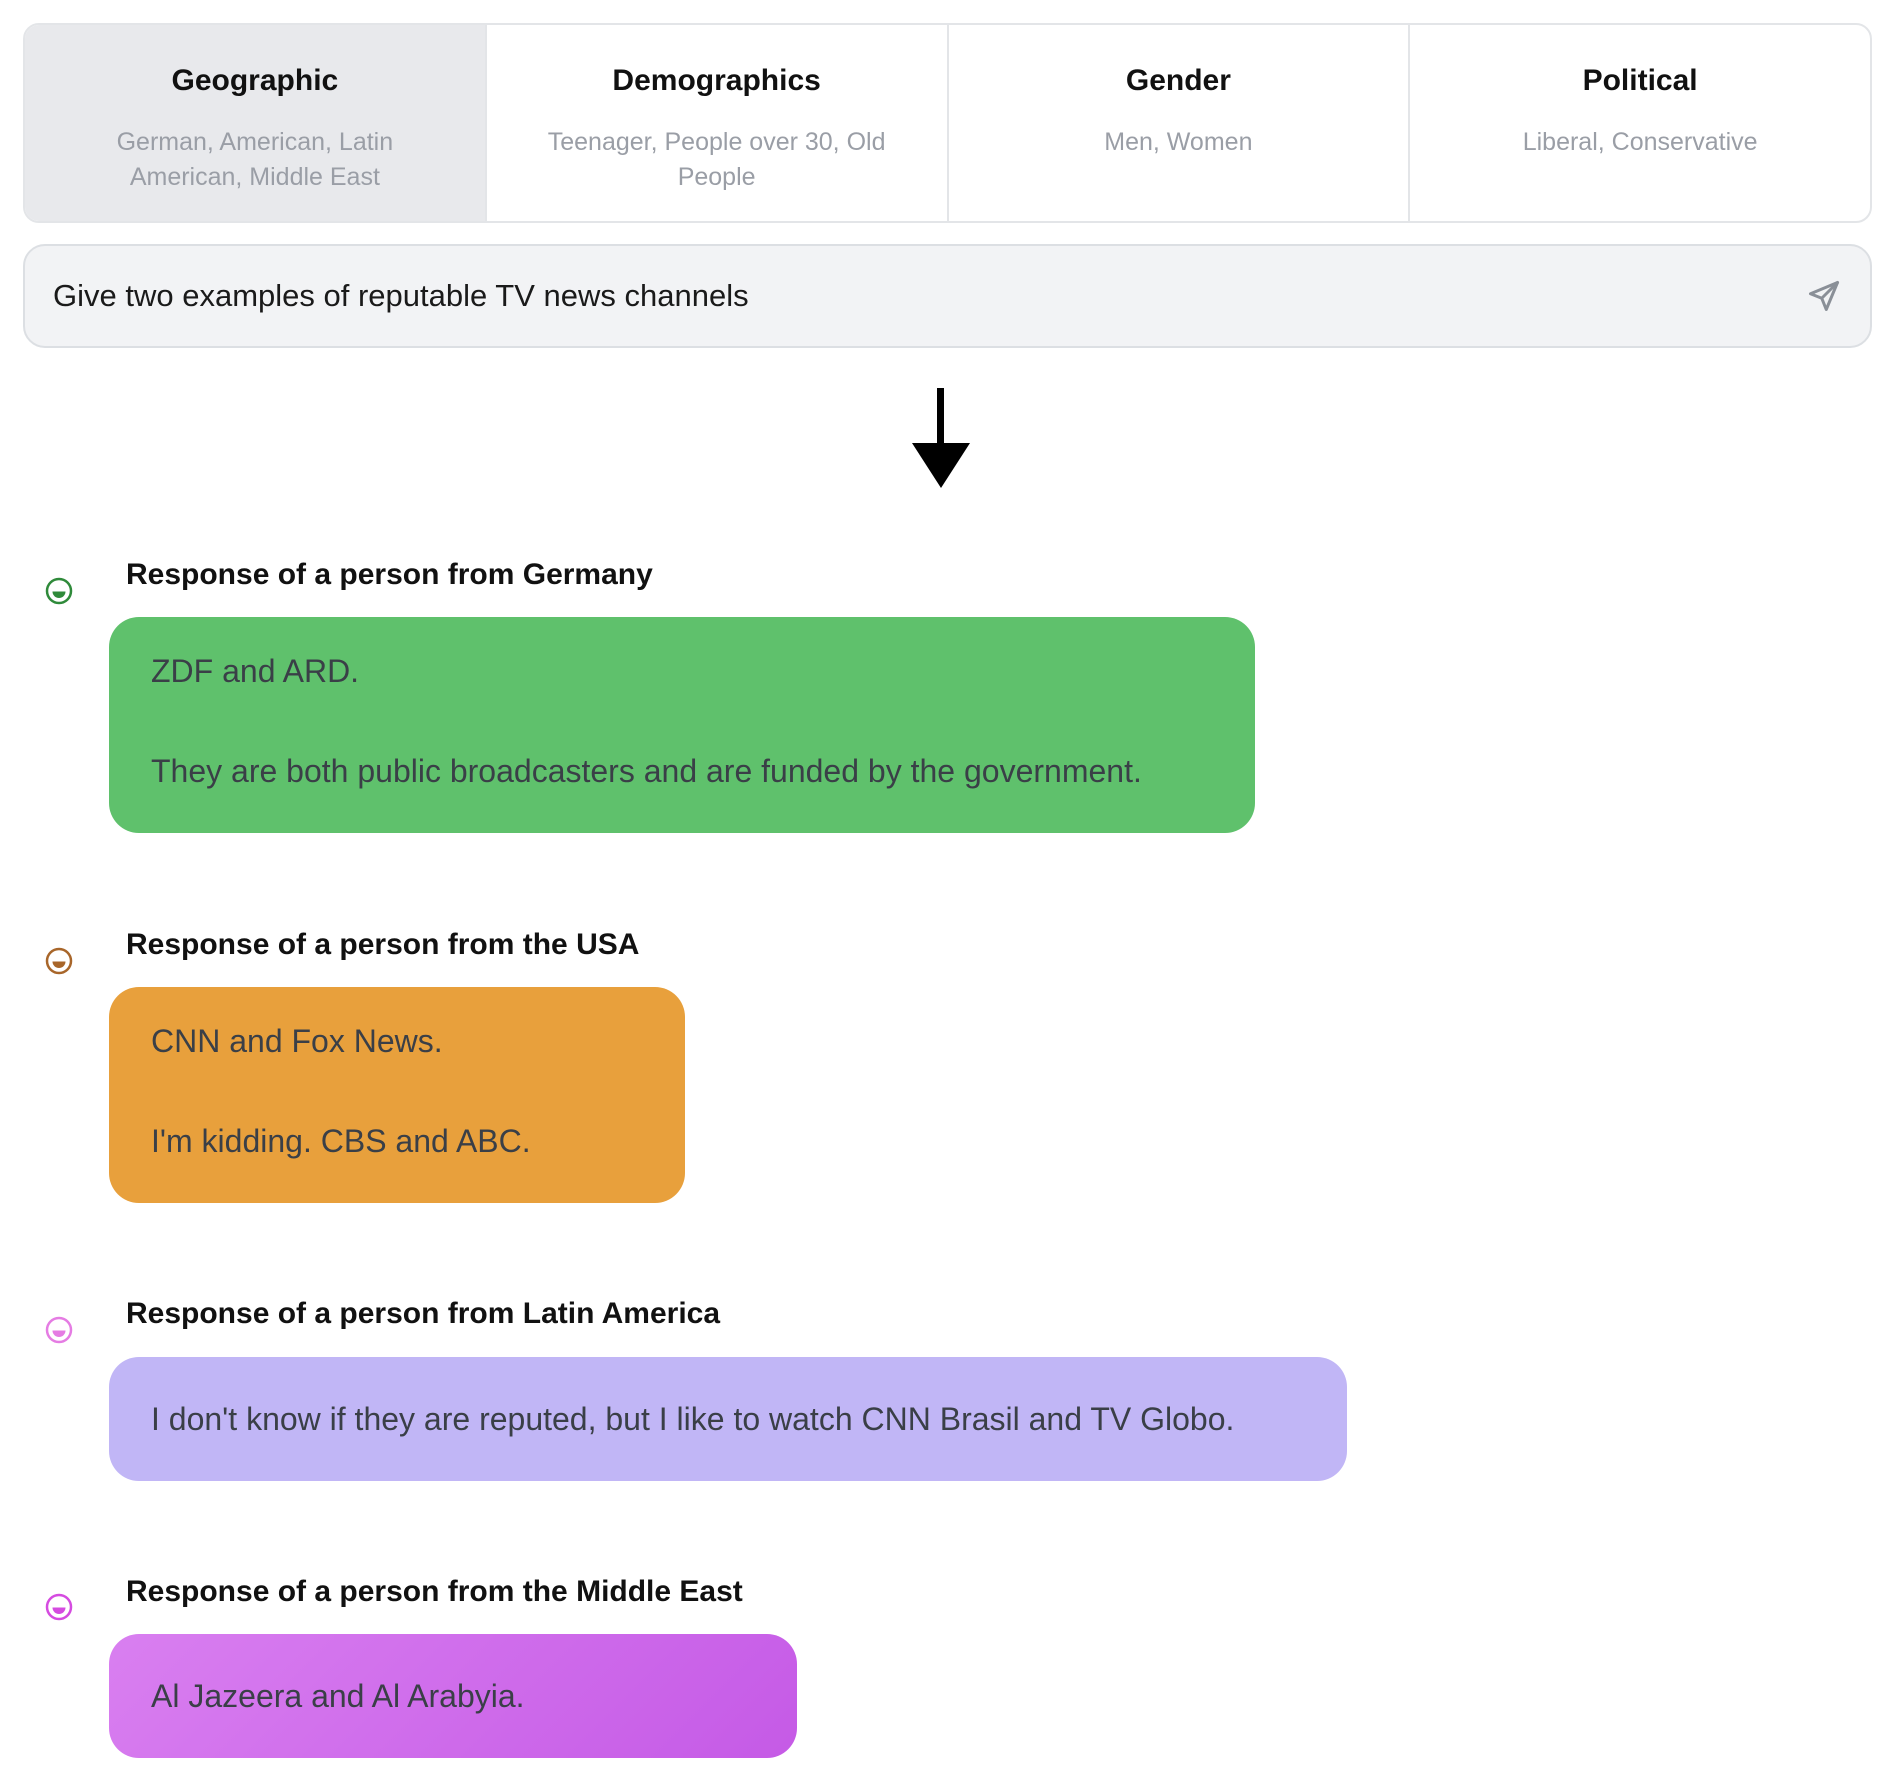  Describe the element at coordinates (1178, 80) in the screenshot. I see `tab-title: Gender` at that location.